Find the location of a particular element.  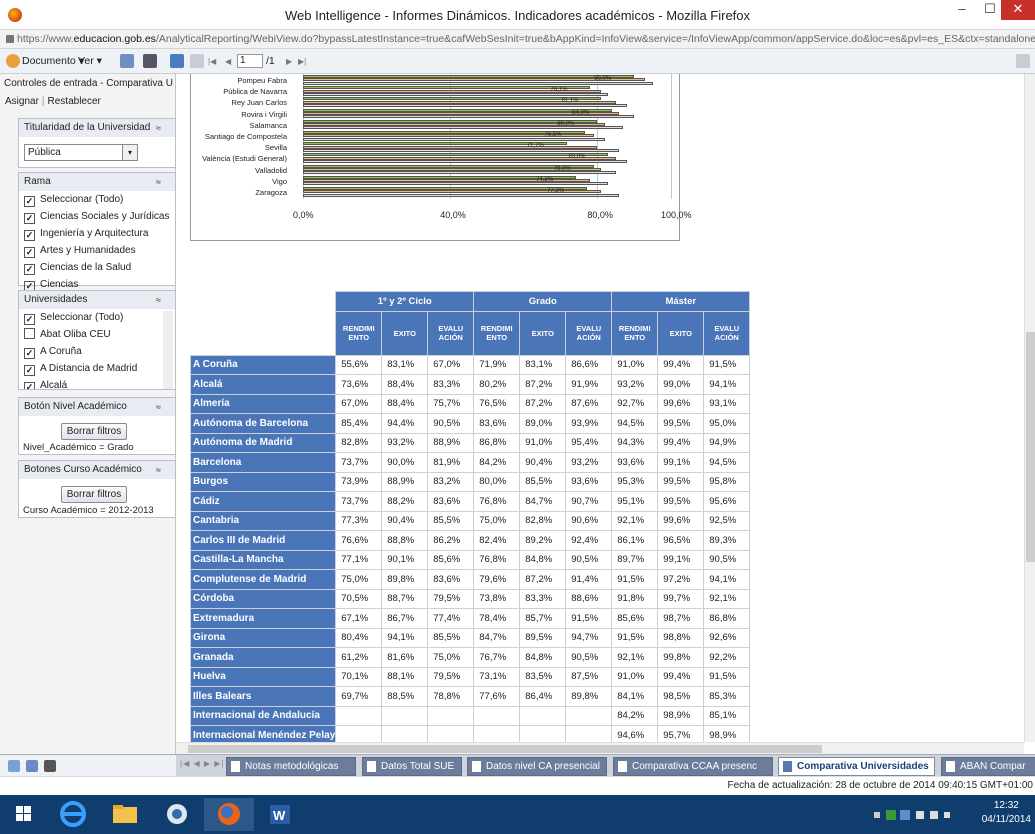

nivel-header: Botón Nivel Académico ≈ is located at coordinates (97, 407).